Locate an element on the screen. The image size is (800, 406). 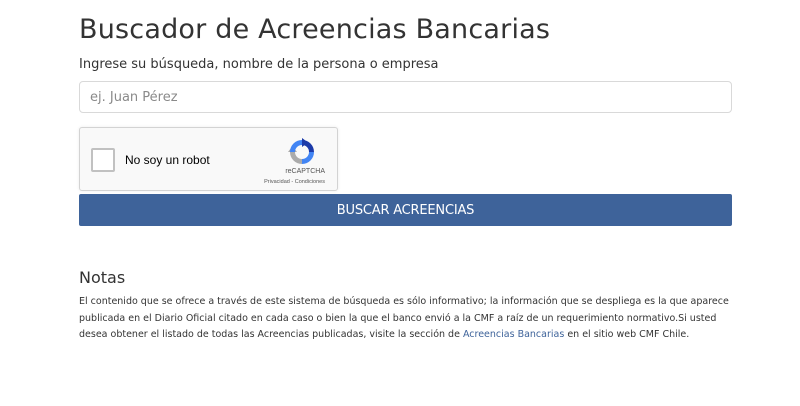
acreencias-bancarias-link: Acreencias Bancarias is located at coordinates (513, 334).